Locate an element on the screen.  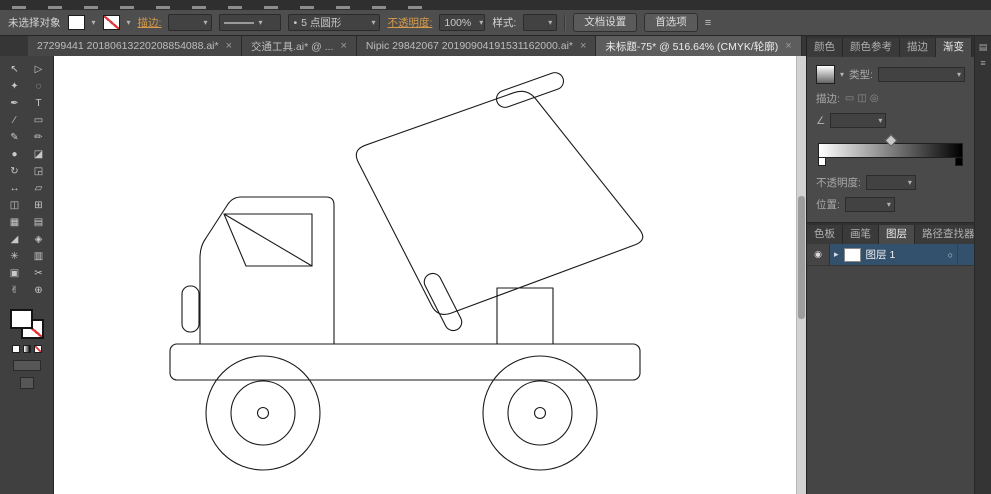
line-segment-tool: ∕ is located at coordinates (15, 120).